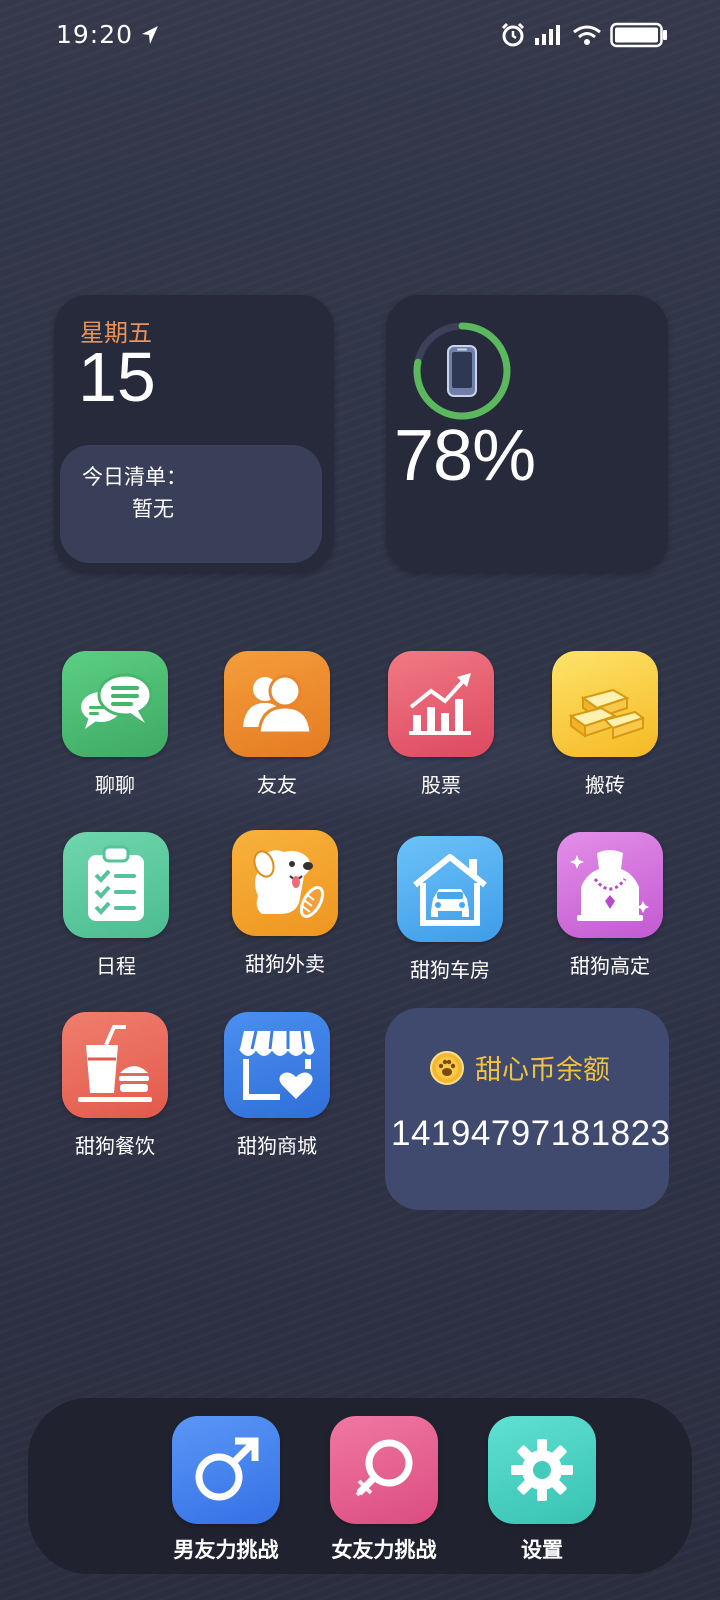 Image resolution: width=720 pixels, height=1600 pixels. Describe the element at coordinates (465, 456) in the screenshot. I see `battery-percent: 78%` at that location.